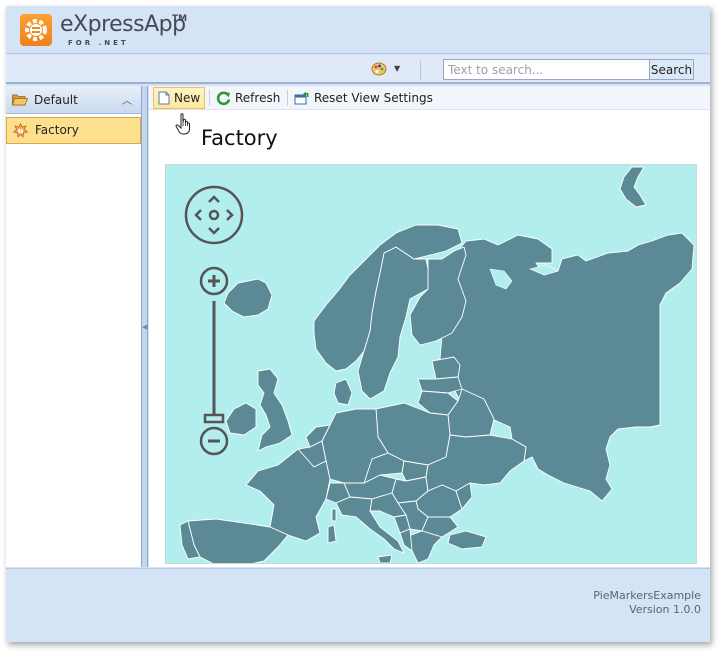 The width and height of the screenshot is (723, 657). I want to click on theme-dropdown-arrow-icon: ▼, so click(397, 68).